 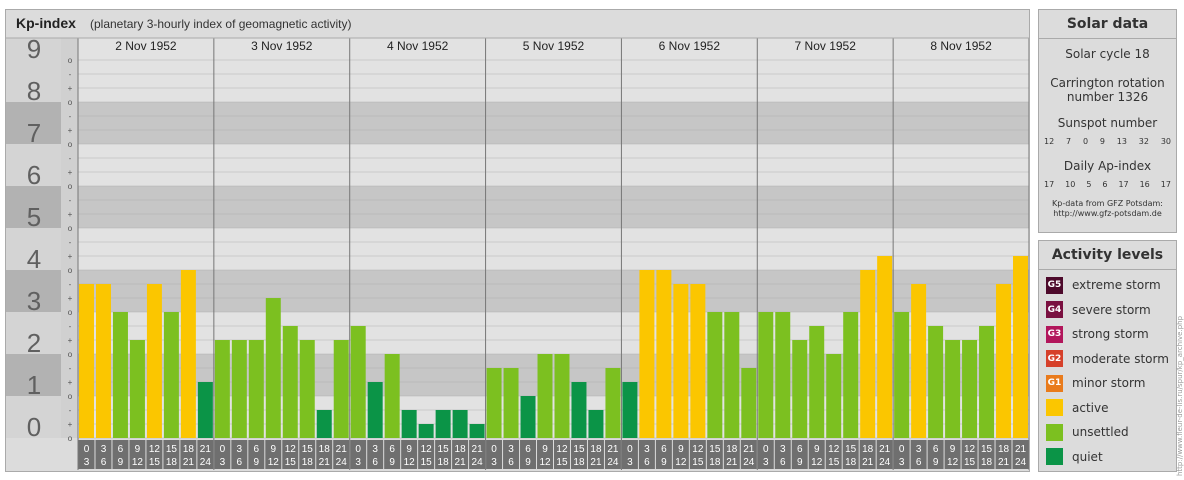 I want to click on carrington-line-2: number 1326, so click(x=1107, y=97).